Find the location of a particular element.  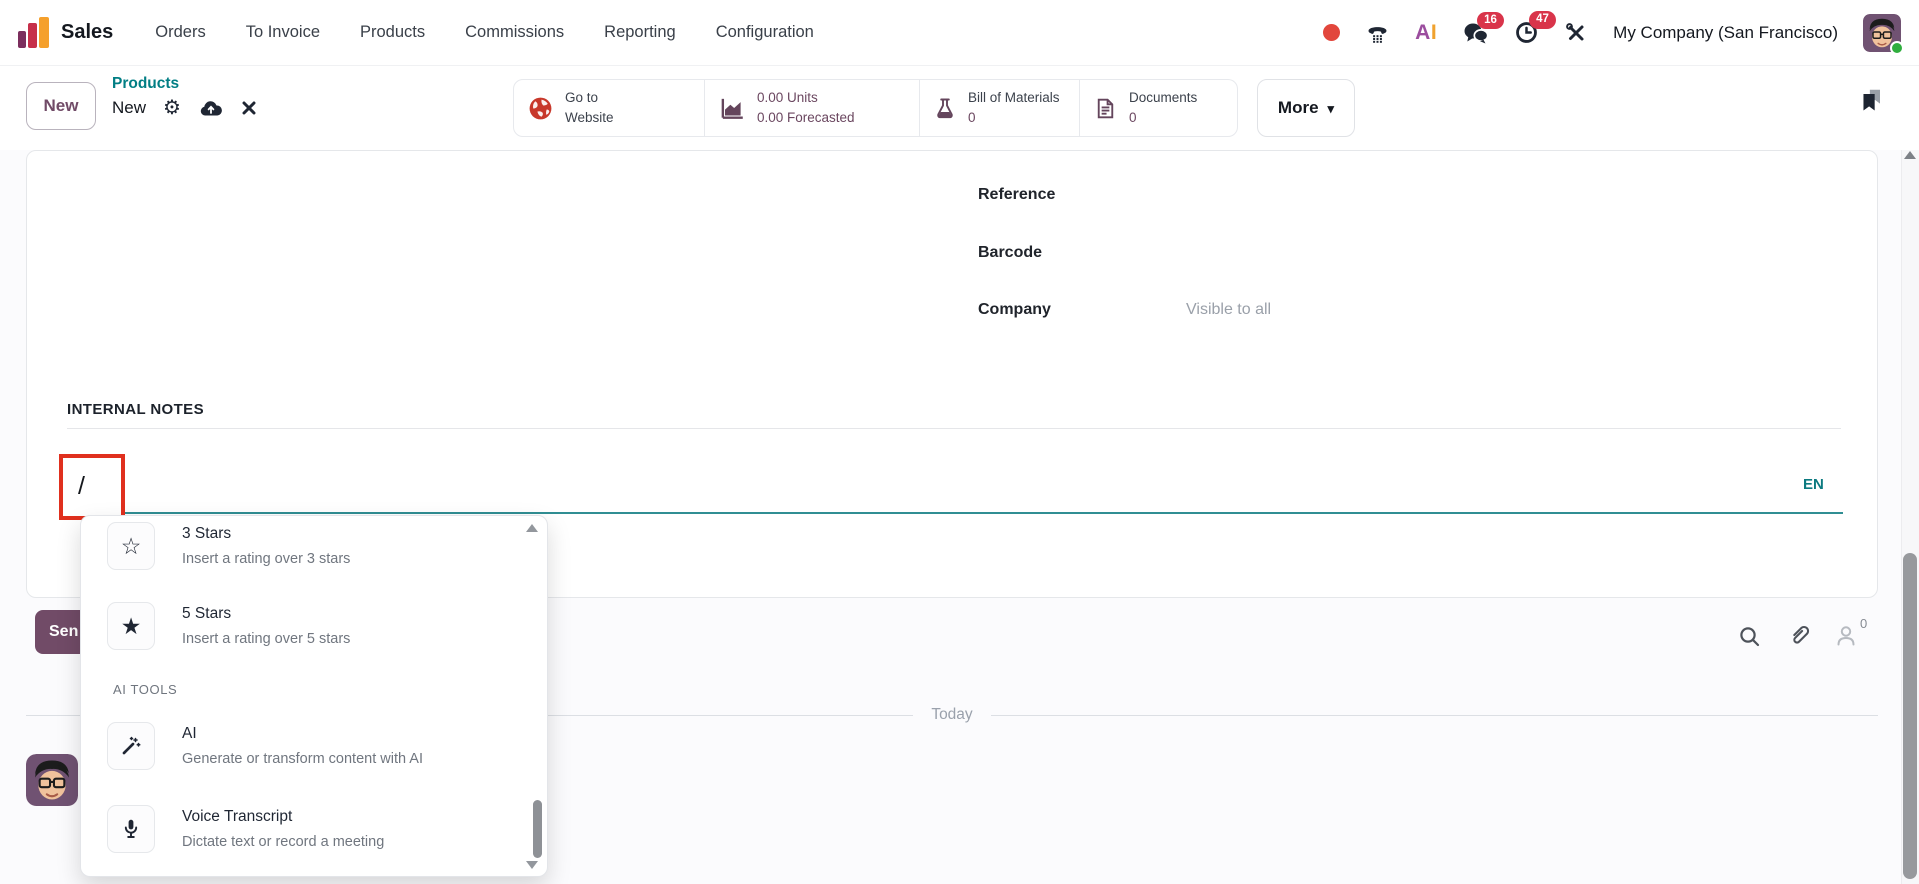

activities-badge: 47 is located at coordinates (1542, 20).